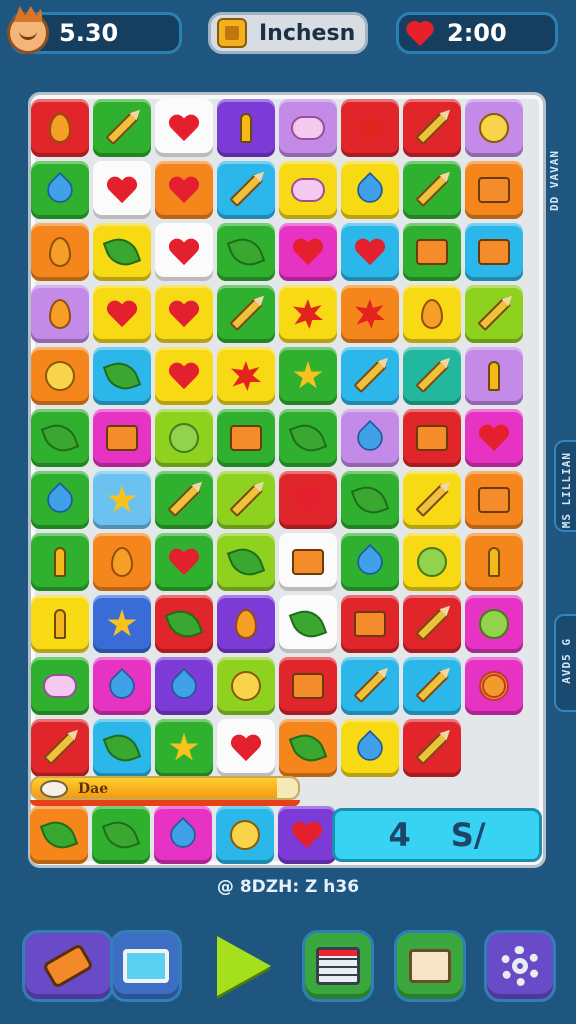 The image size is (576, 1024). Describe the element at coordinates (146, 966) in the screenshot. I see `monitor-button` at that location.